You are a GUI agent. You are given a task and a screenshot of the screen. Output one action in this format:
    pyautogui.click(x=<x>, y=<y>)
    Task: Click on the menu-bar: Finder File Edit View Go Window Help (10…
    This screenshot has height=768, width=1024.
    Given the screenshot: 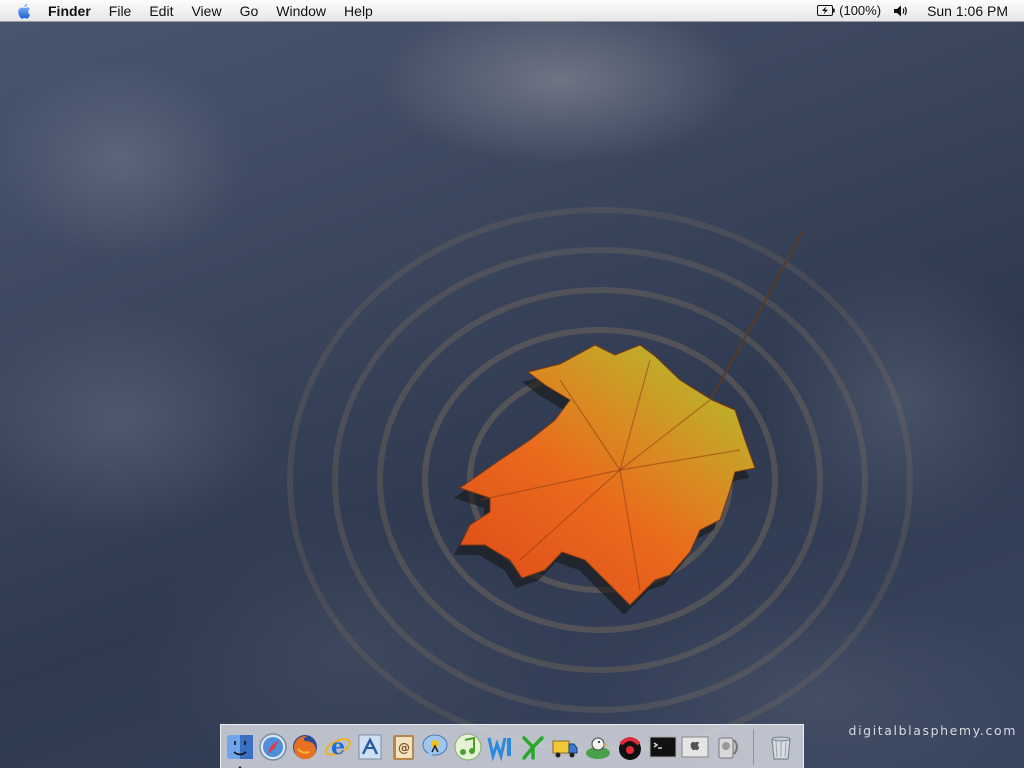 What is the action you would take?
    pyautogui.click(x=512, y=11)
    